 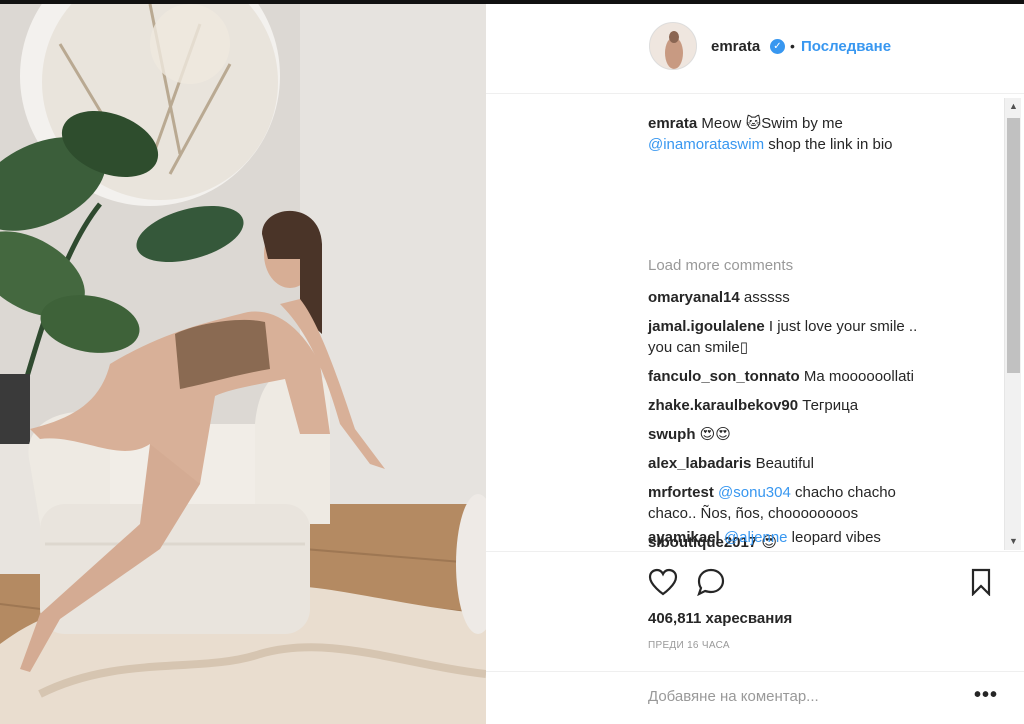 What do you see at coordinates (1013, 245) in the screenshot?
I see `scroll-thumb` at bounding box center [1013, 245].